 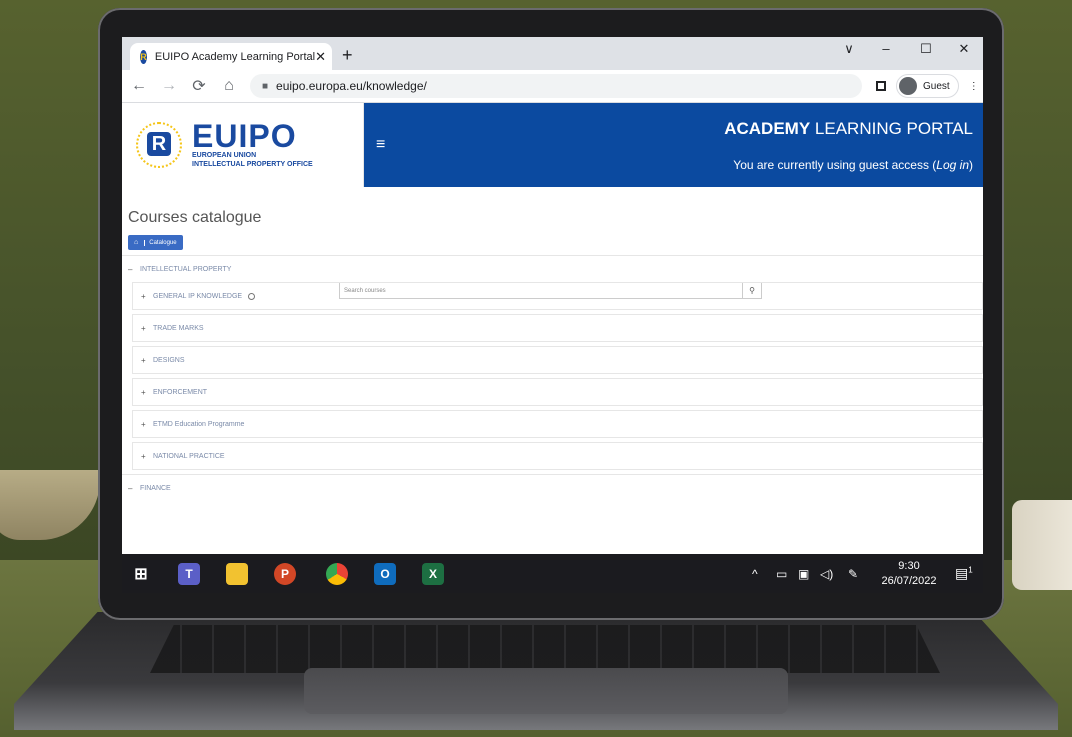 What do you see at coordinates (252, 164) in the screenshot?
I see `logo-subtitle-2: INTELLECTUAL PROPERTY OFFICE` at bounding box center [252, 164].